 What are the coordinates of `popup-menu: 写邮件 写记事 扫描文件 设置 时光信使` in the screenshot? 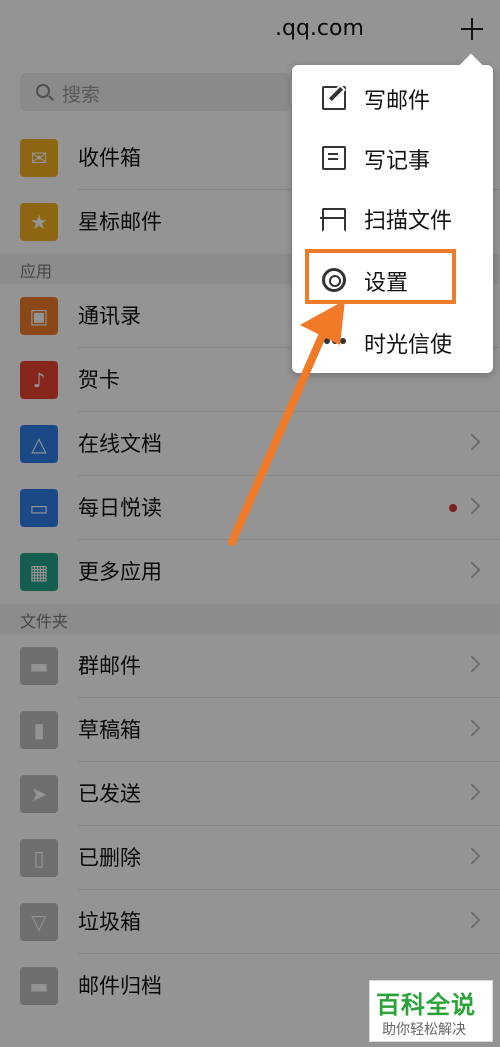 It's located at (392, 219).